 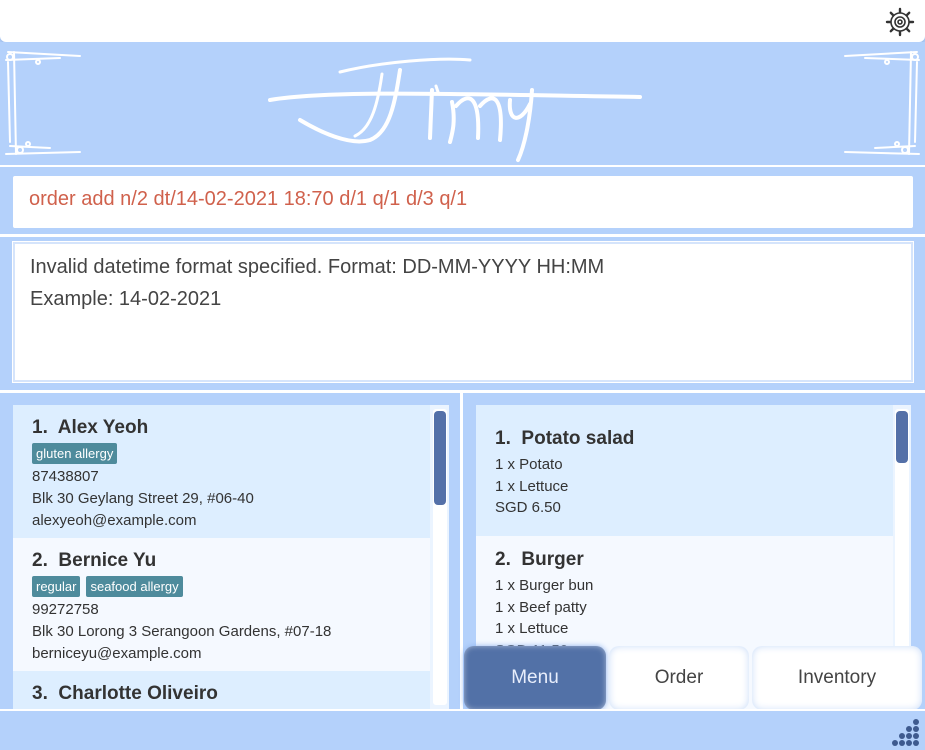 What do you see at coordinates (65, 476) in the screenshot?
I see `customer-phone: 87438807` at bounding box center [65, 476].